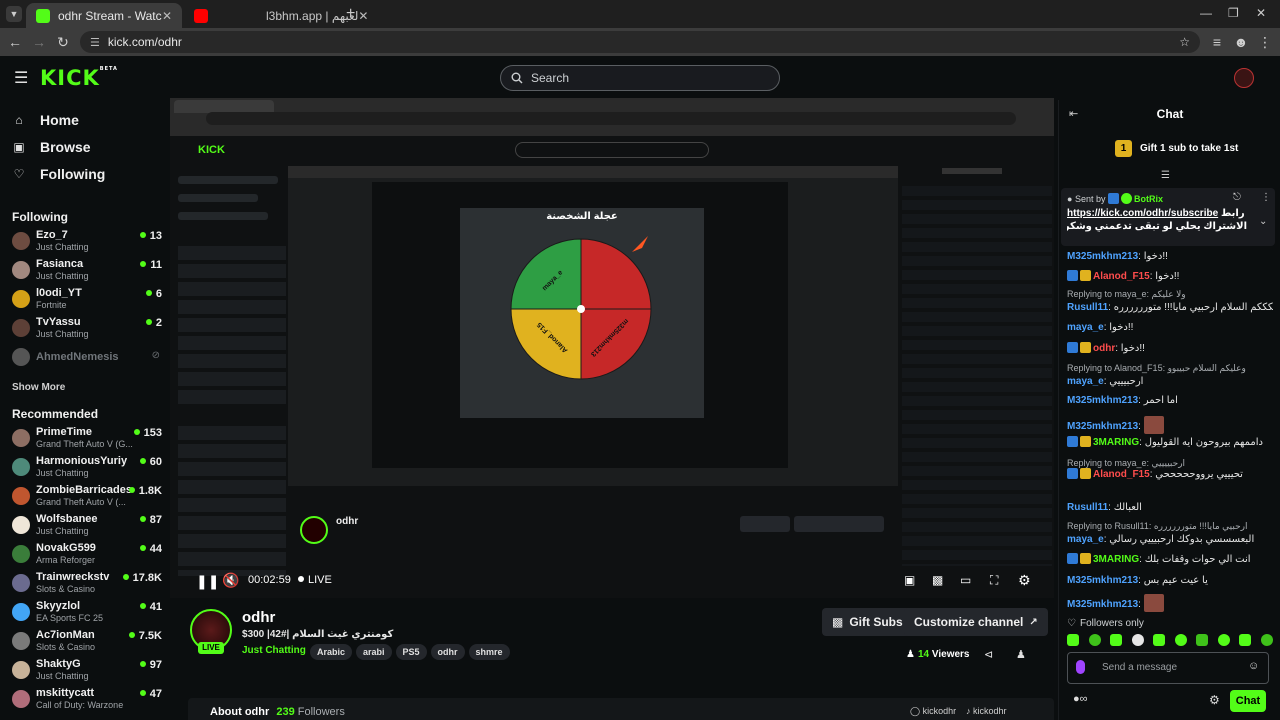 This screenshot has height=720, width=1280. What do you see at coordinates (1244, 78) in the screenshot?
I see `user-avatar` at bounding box center [1244, 78].